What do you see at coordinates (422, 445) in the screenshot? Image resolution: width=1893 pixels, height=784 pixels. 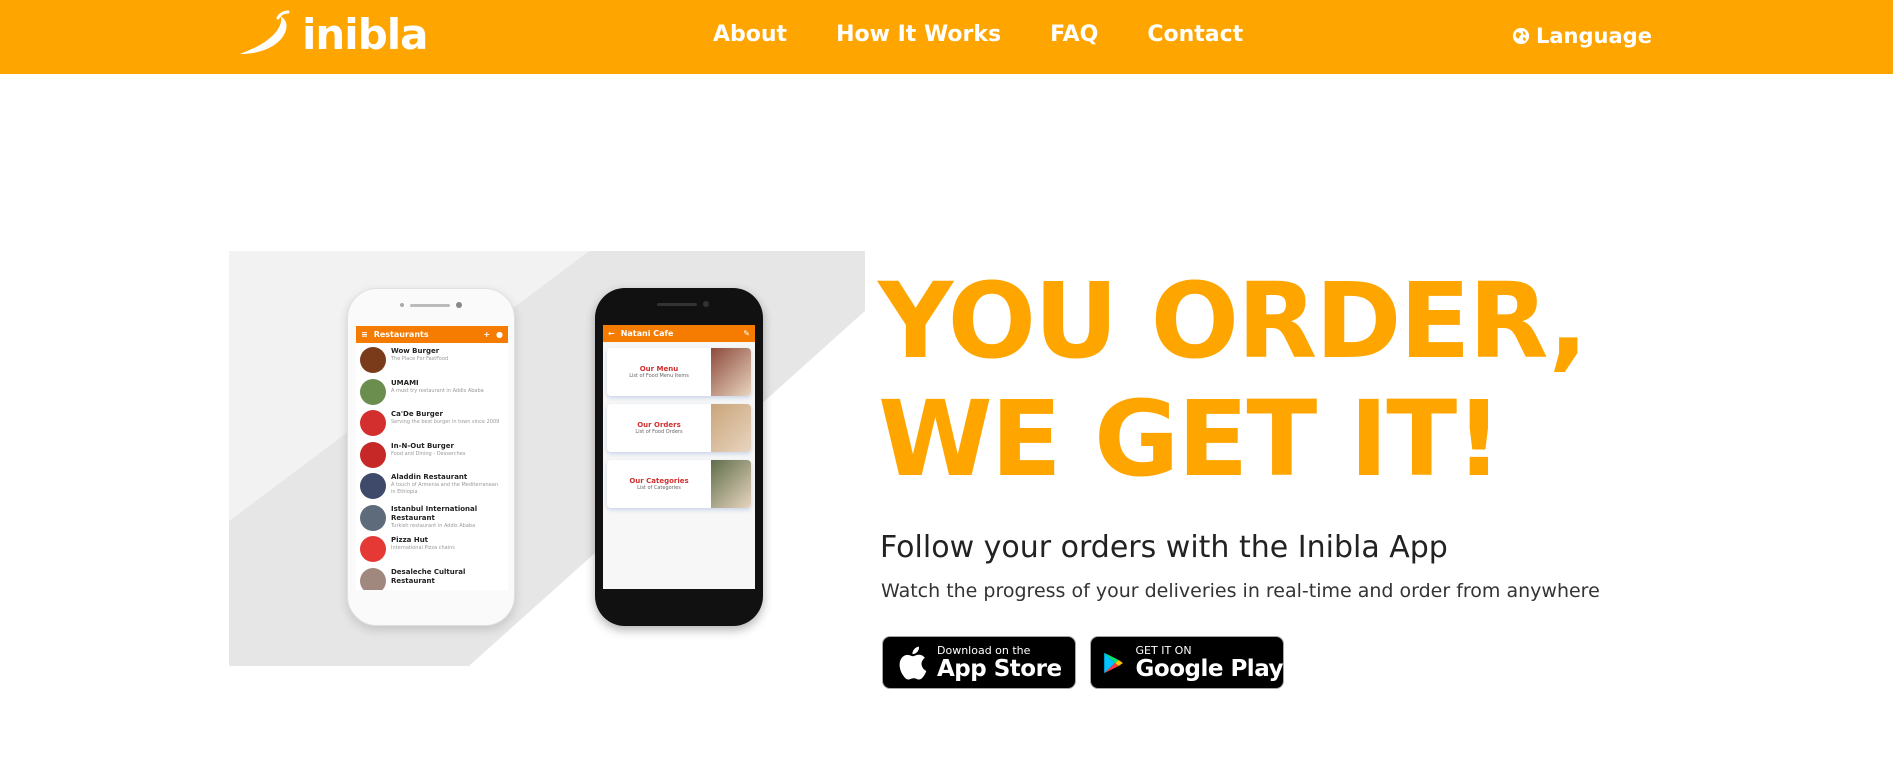 I see `restaurant-name: In-N-Out Burger` at bounding box center [422, 445].